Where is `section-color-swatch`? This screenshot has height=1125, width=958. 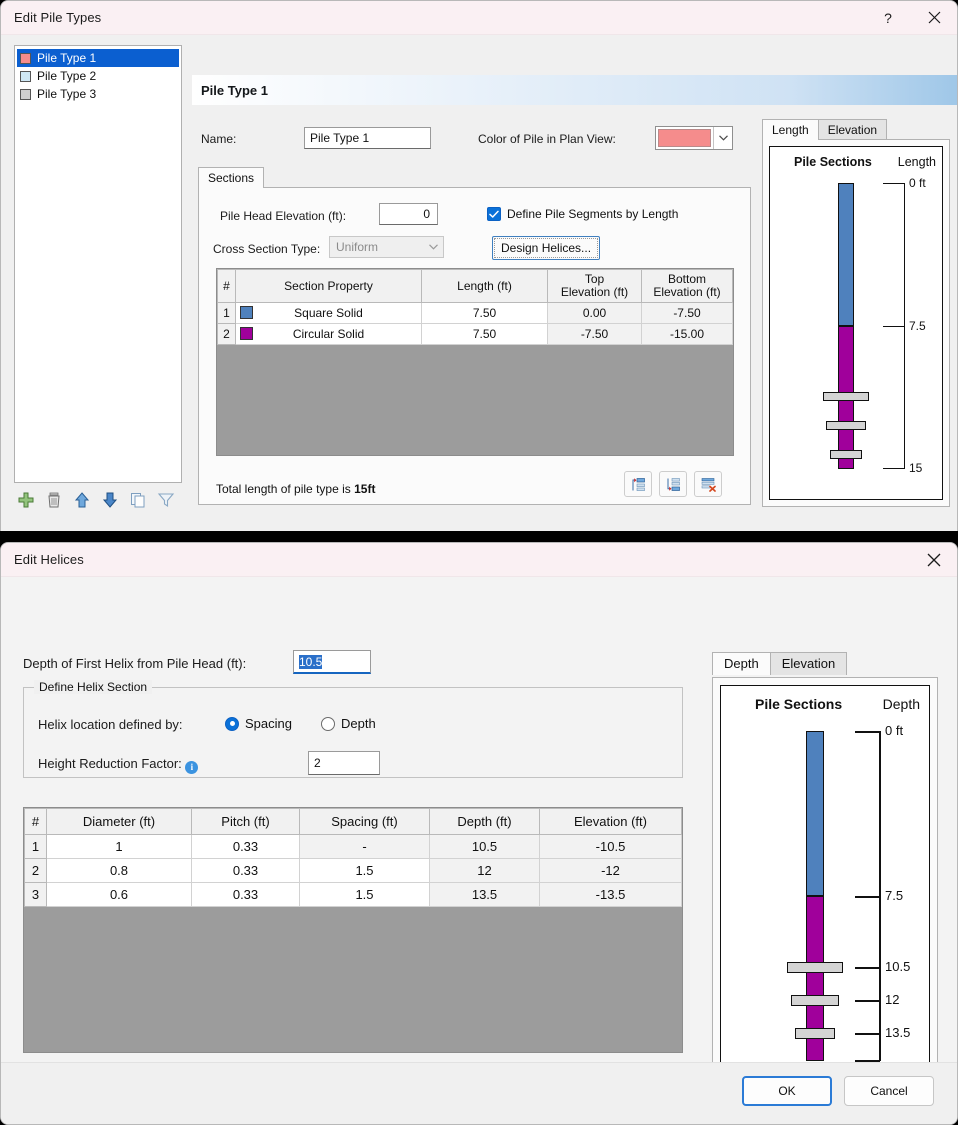
section-color-swatch is located at coordinates (246, 333).